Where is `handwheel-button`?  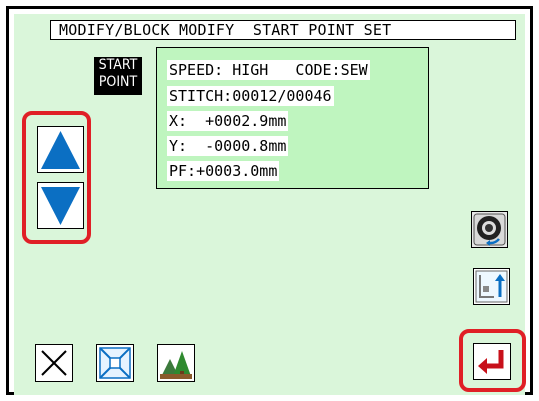 handwheel-button is located at coordinates (489, 229).